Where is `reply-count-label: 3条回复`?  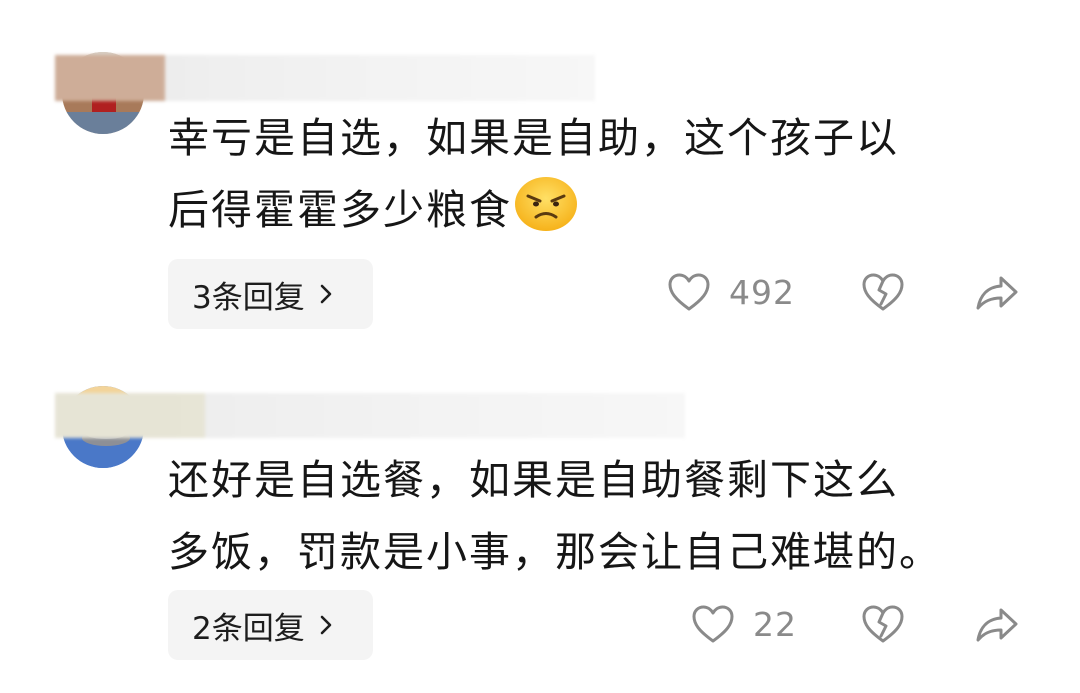 reply-count-label: 3条回复 is located at coordinates (248, 297).